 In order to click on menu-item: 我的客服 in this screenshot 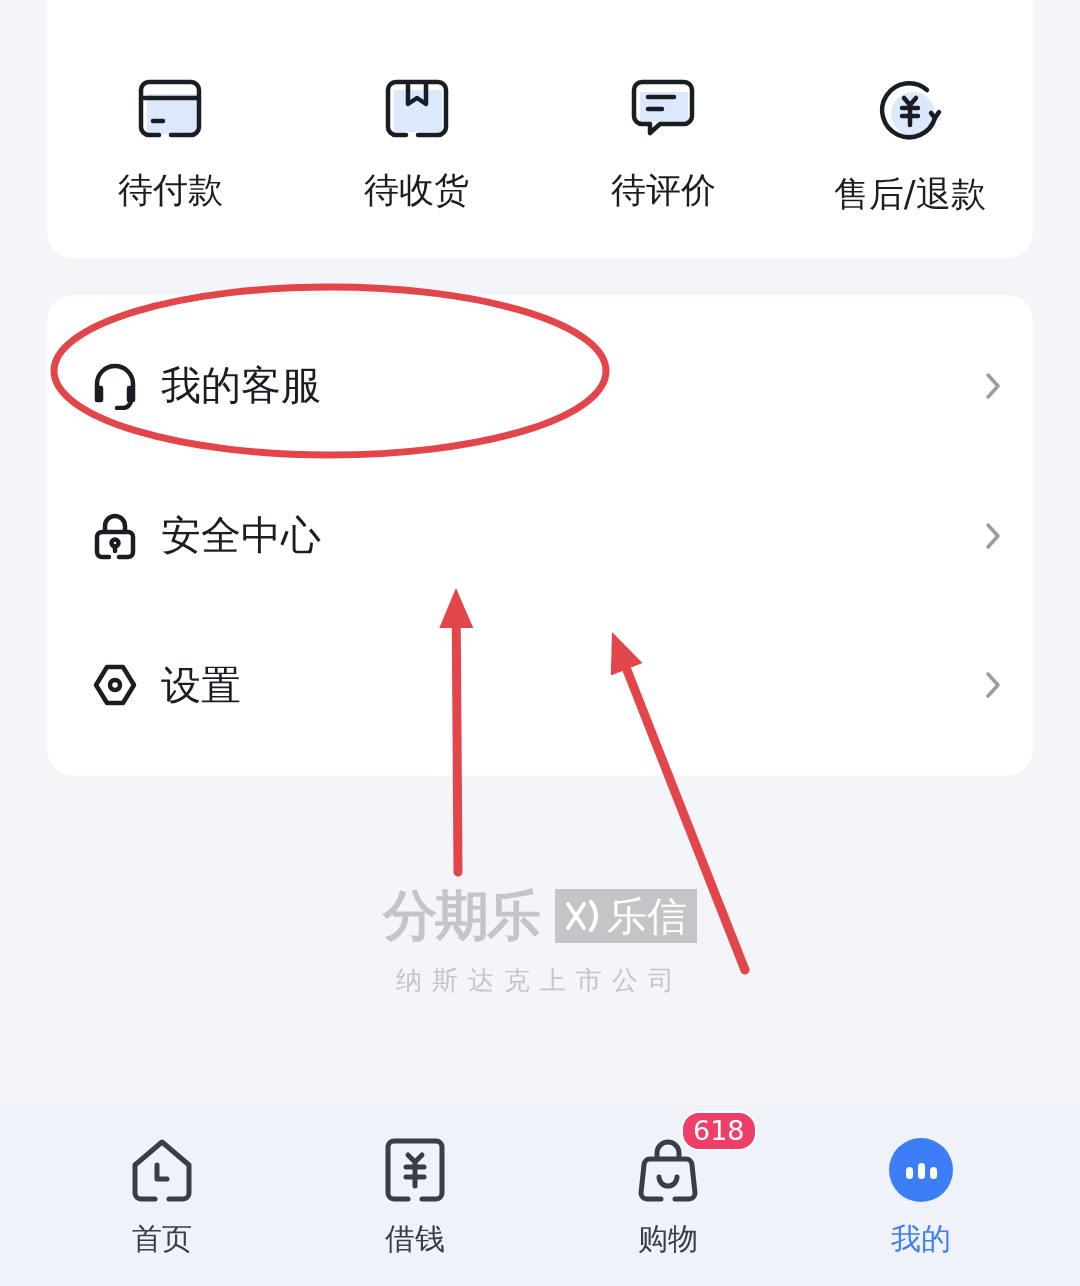, I will do `click(540, 386)`.